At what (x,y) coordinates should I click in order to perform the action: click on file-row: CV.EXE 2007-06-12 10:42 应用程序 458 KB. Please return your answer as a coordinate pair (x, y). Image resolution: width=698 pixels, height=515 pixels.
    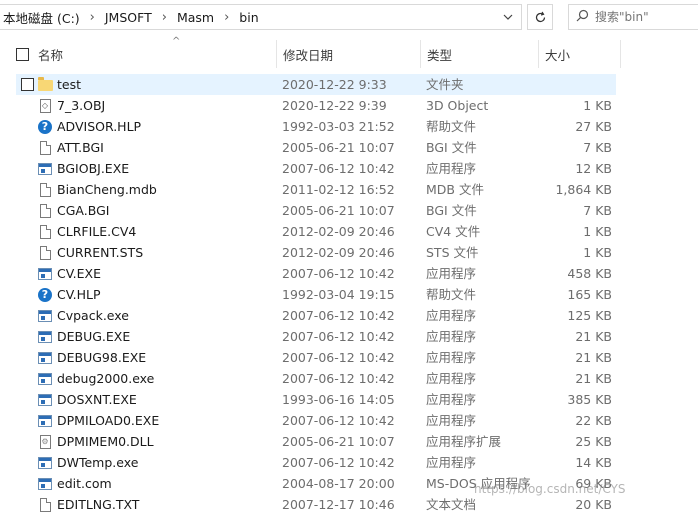
    Looking at the image, I should click on (349, 273).